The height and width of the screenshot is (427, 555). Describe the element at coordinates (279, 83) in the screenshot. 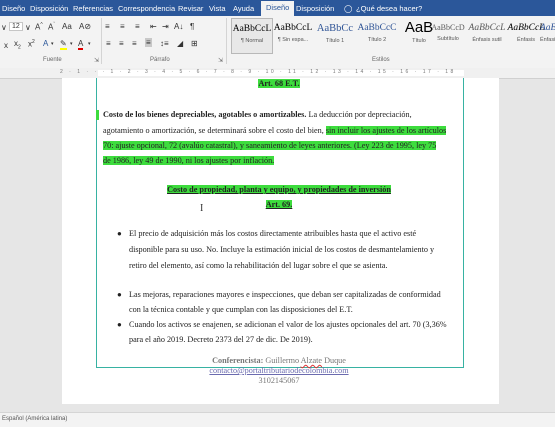

I see `article-68-heading: Art. 68 E.T.` at that location.